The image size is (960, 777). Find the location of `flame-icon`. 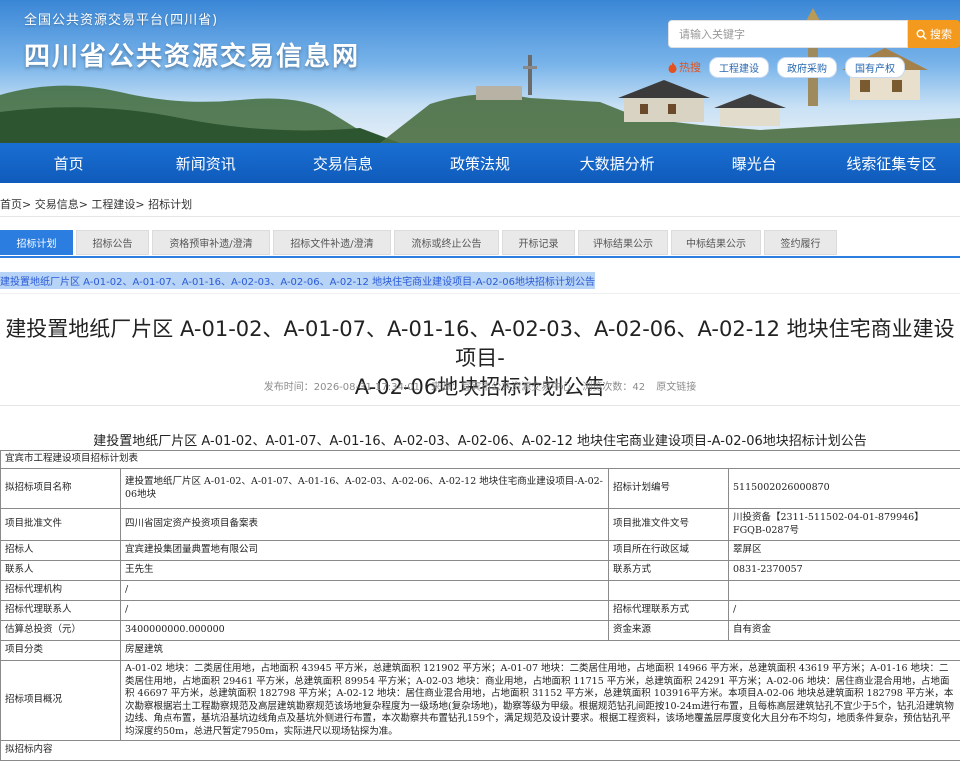

flame-icon is located at coordinates (672, 67).